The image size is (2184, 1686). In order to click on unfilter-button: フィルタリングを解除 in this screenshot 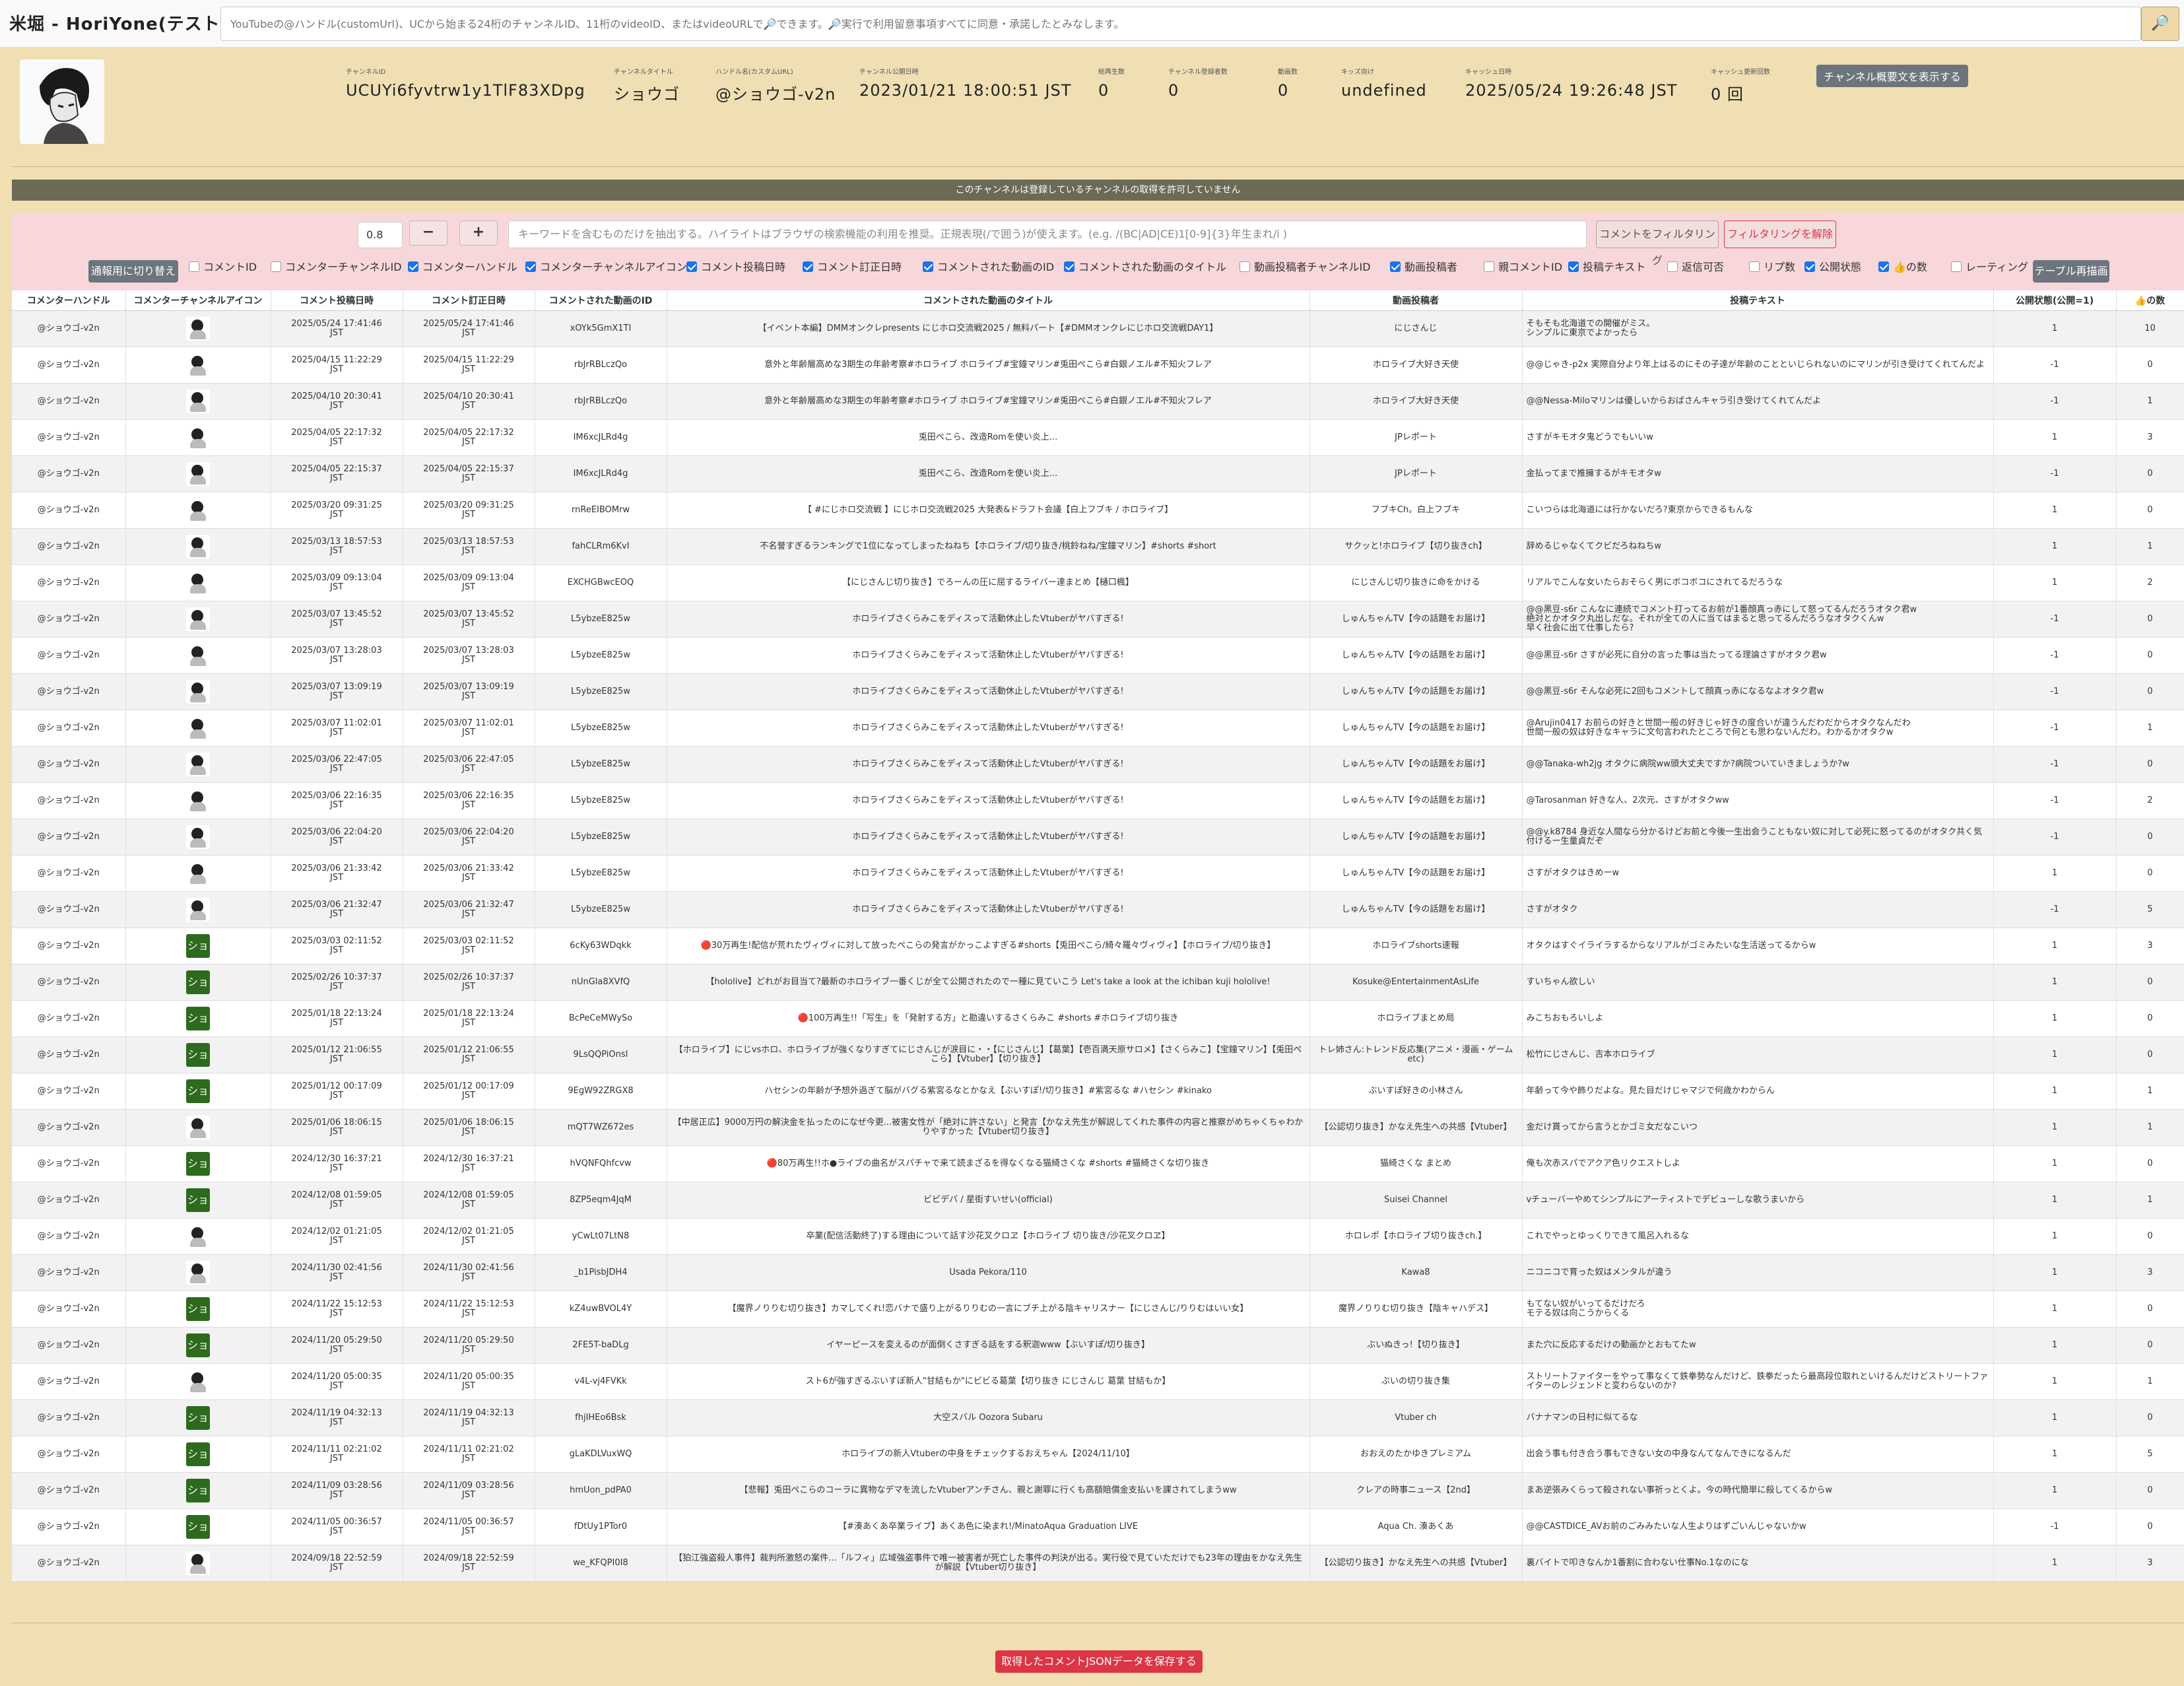, I will do `click(1780, 234)`.